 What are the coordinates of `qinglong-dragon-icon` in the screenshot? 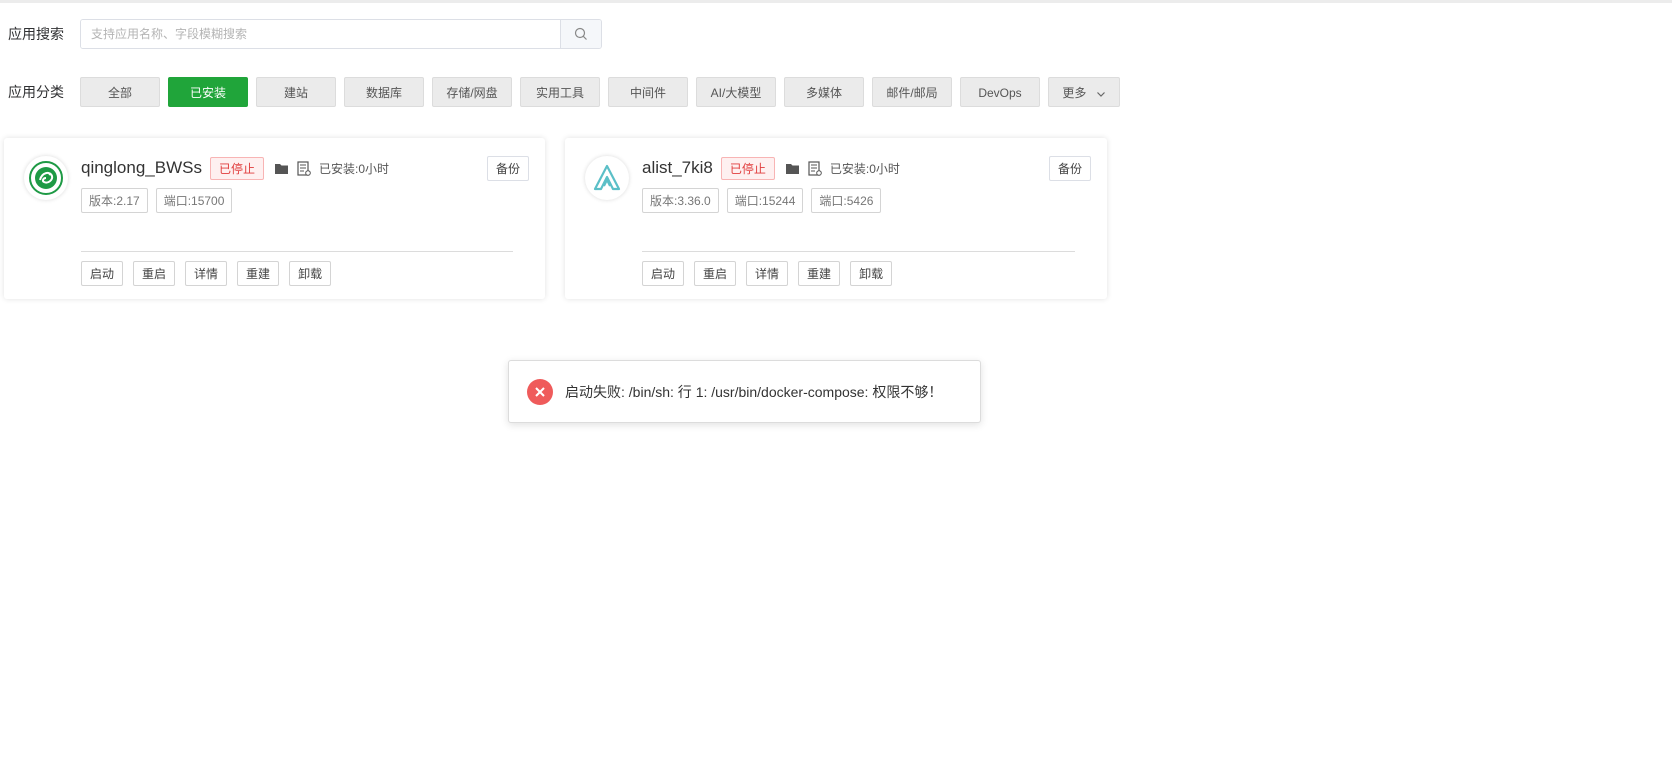 It's located at (46, 178).